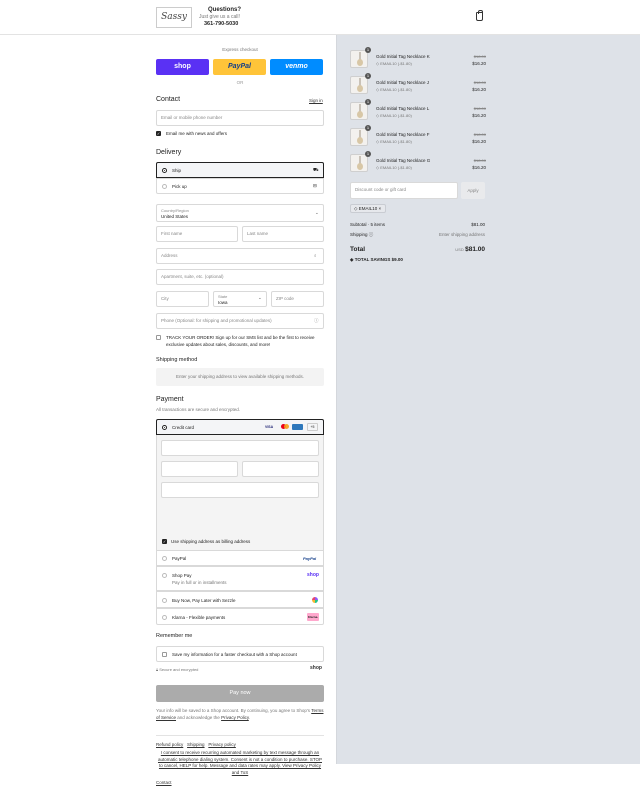  I want to click on info-icon: ⓘ, so click(371, 234).